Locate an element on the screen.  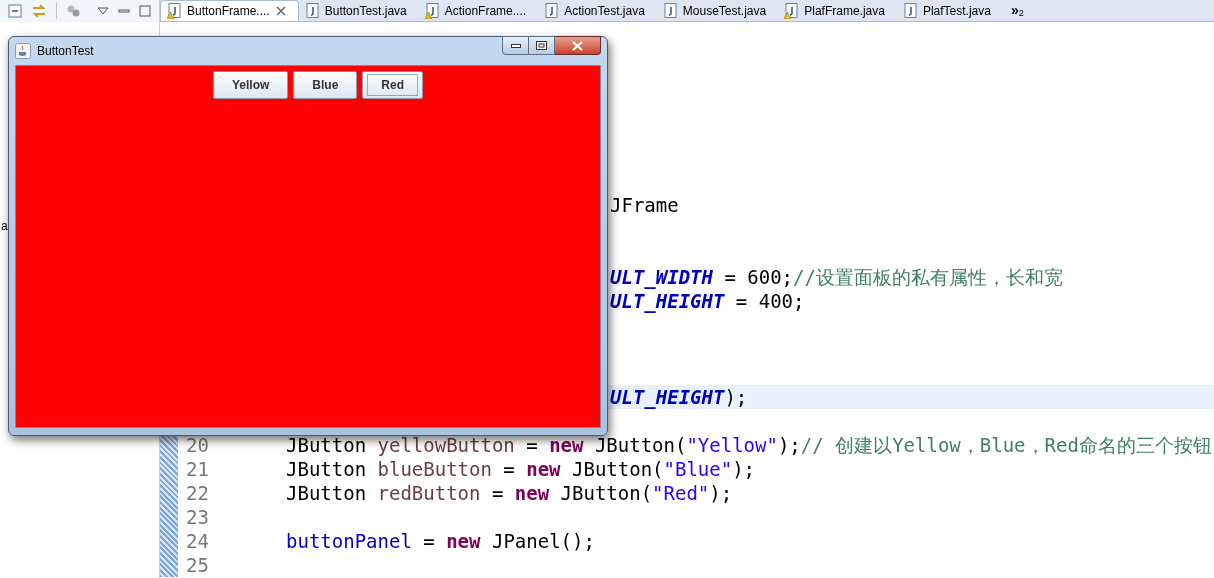
java-cup-icon is located at coordinates (23, 51).